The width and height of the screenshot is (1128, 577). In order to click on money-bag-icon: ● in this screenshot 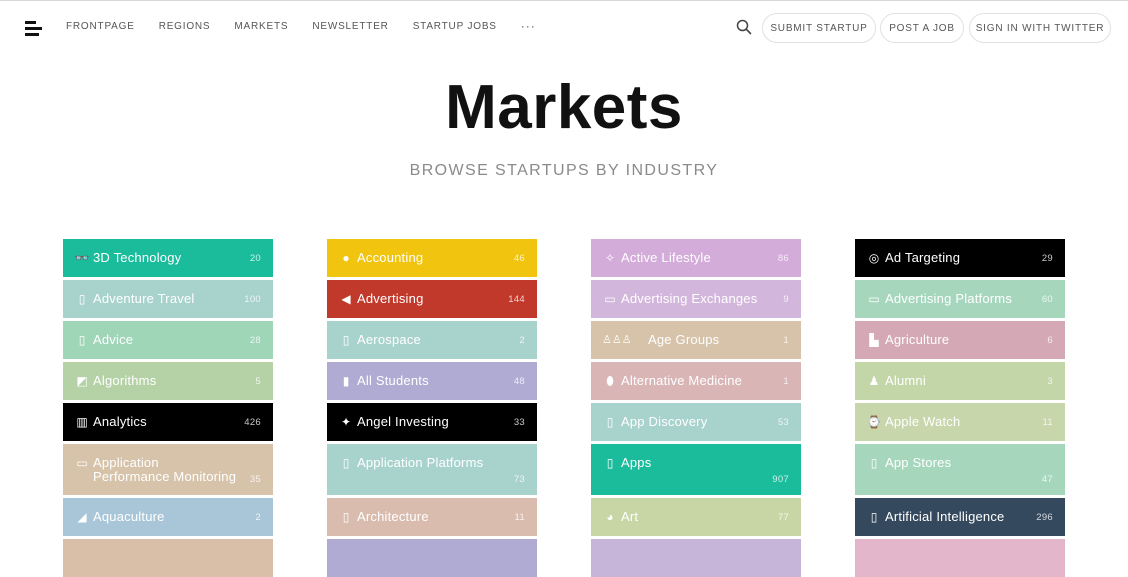, I will do `click(346, 258)`.